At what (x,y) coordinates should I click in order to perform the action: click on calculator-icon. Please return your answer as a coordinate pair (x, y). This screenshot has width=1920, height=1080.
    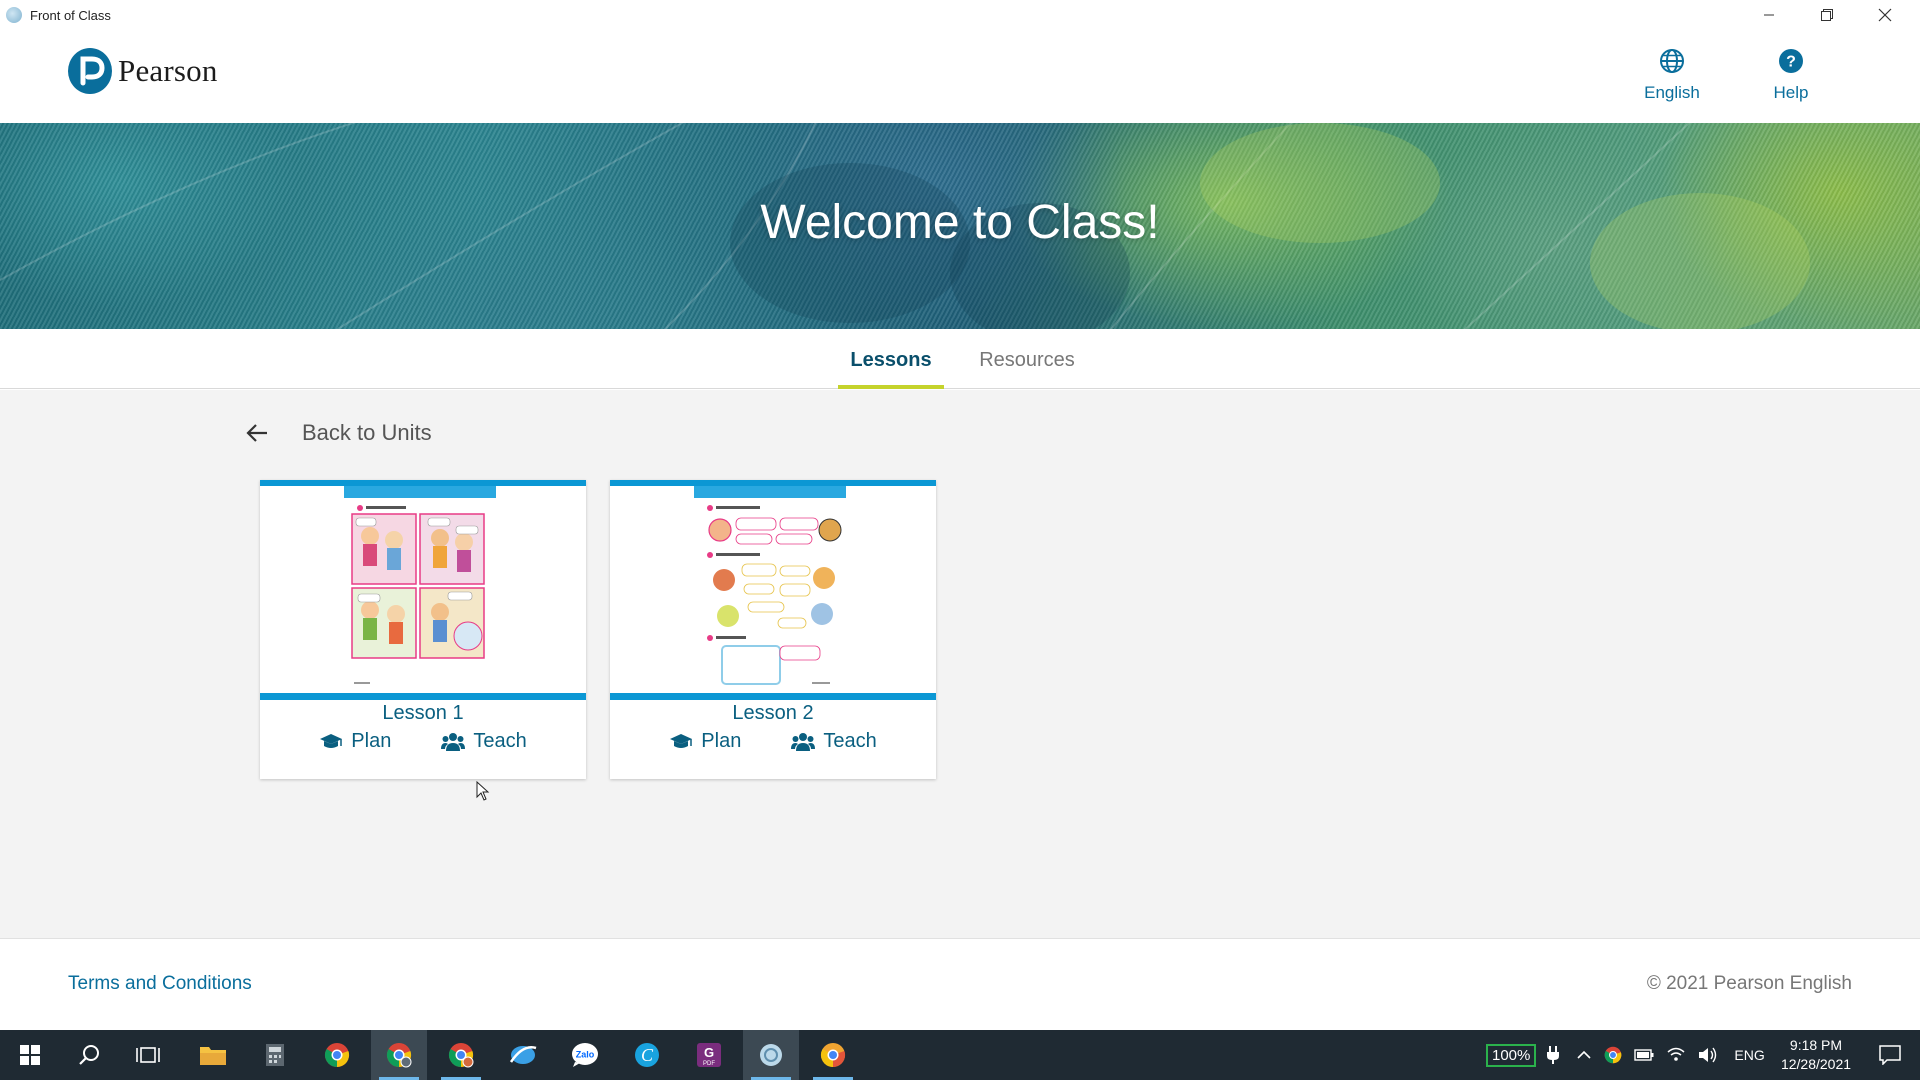
    Looking at the image, I should click on (275, 1055).